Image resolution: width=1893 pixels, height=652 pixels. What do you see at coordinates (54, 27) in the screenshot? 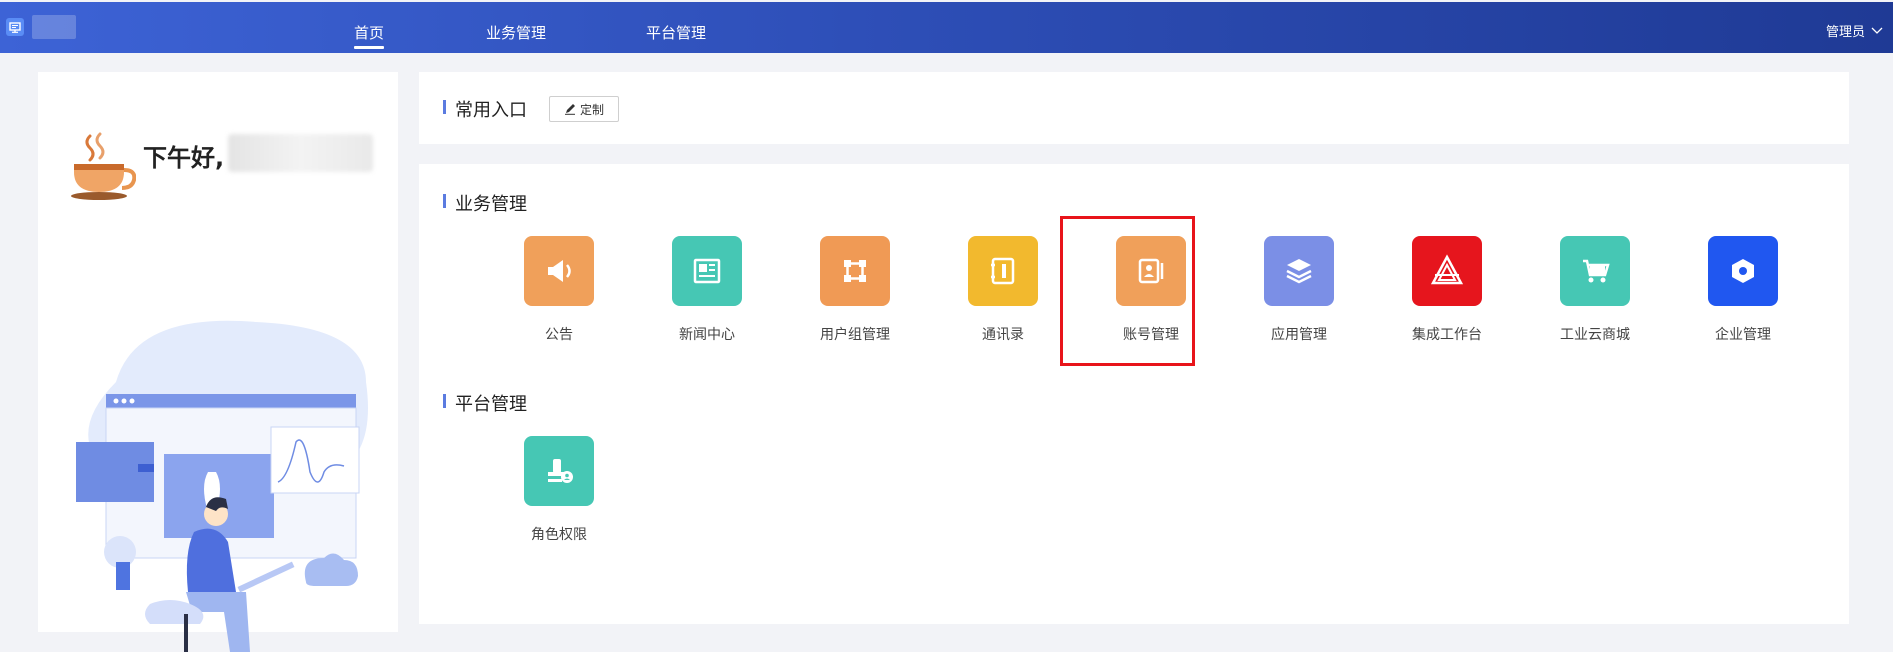
I see `brand-logo-placeholder` at bounding box center [54, 27].